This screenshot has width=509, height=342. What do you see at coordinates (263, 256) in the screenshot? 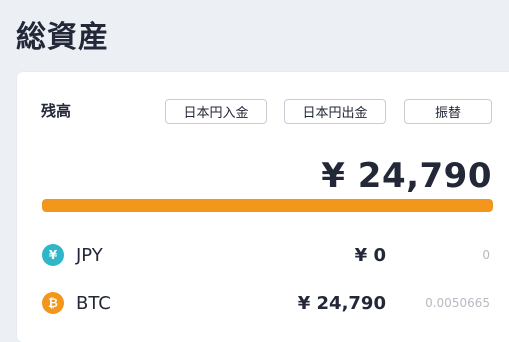
I see `asset-row-jpy: ¥ JPY ¥ 0 0` at bounding box center [263, 256].